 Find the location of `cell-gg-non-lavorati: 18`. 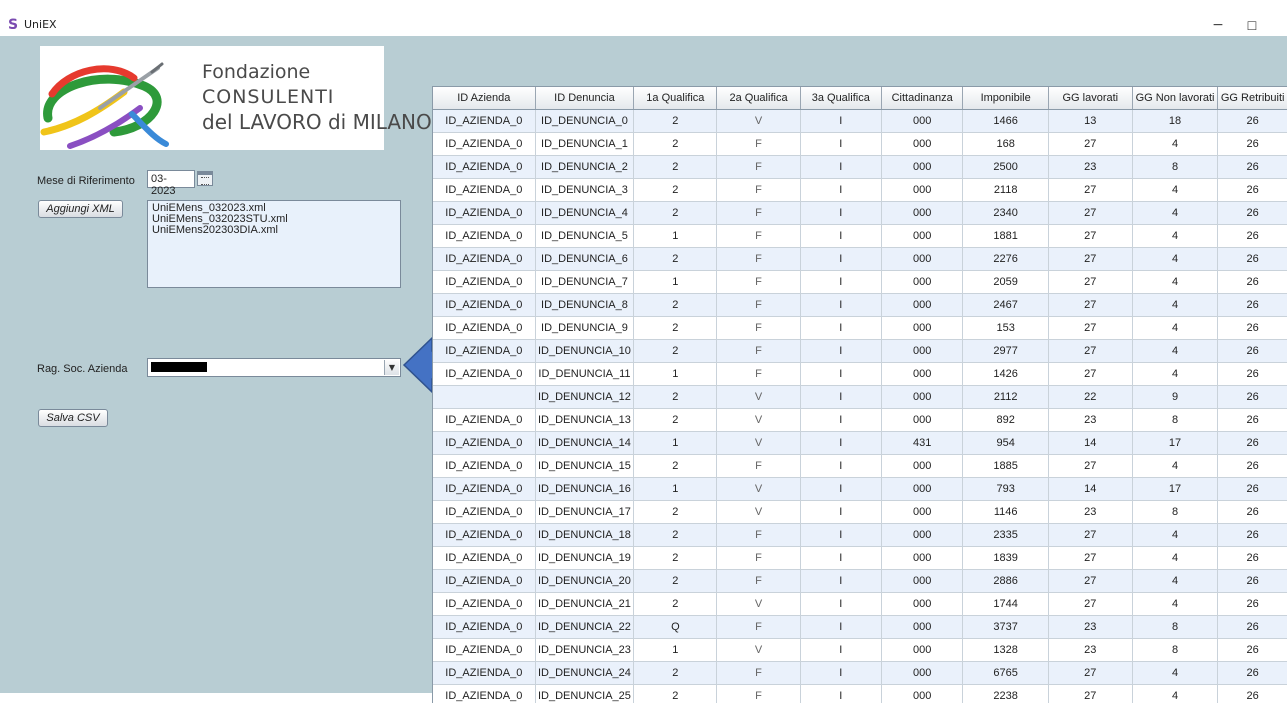

cell-gg-non-lavorati: 18 is located at coordinates (1175, 121).